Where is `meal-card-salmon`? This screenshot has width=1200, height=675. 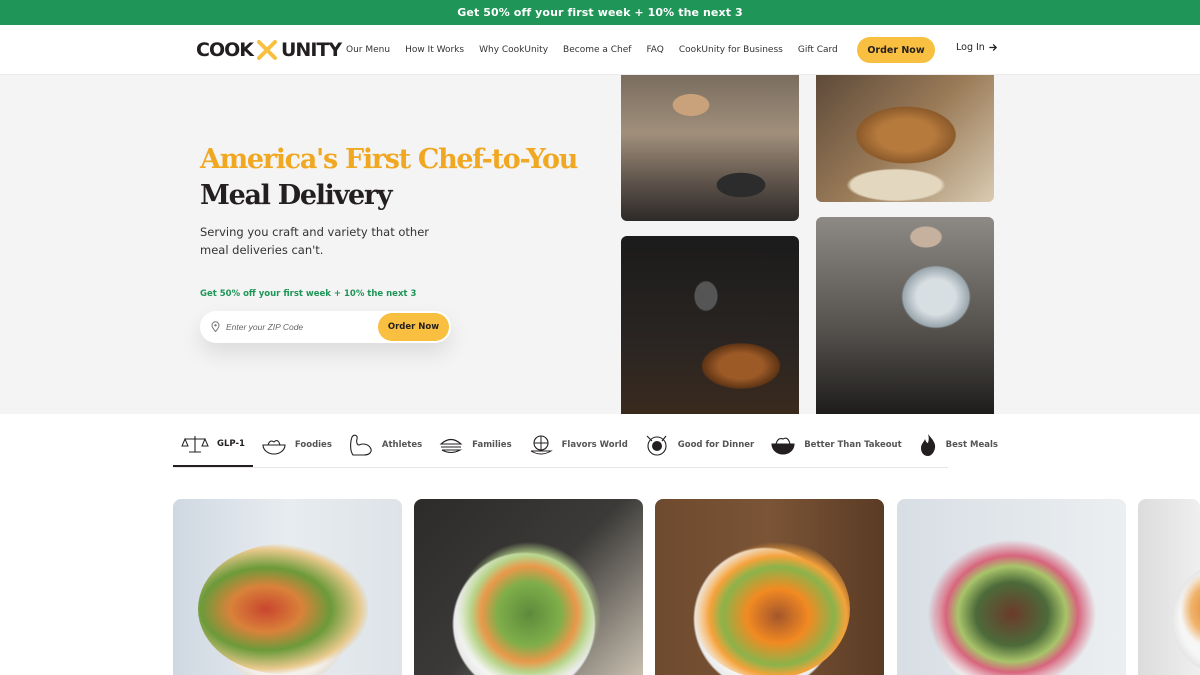
meal-card-salmon is located at coordinates (769, 587).